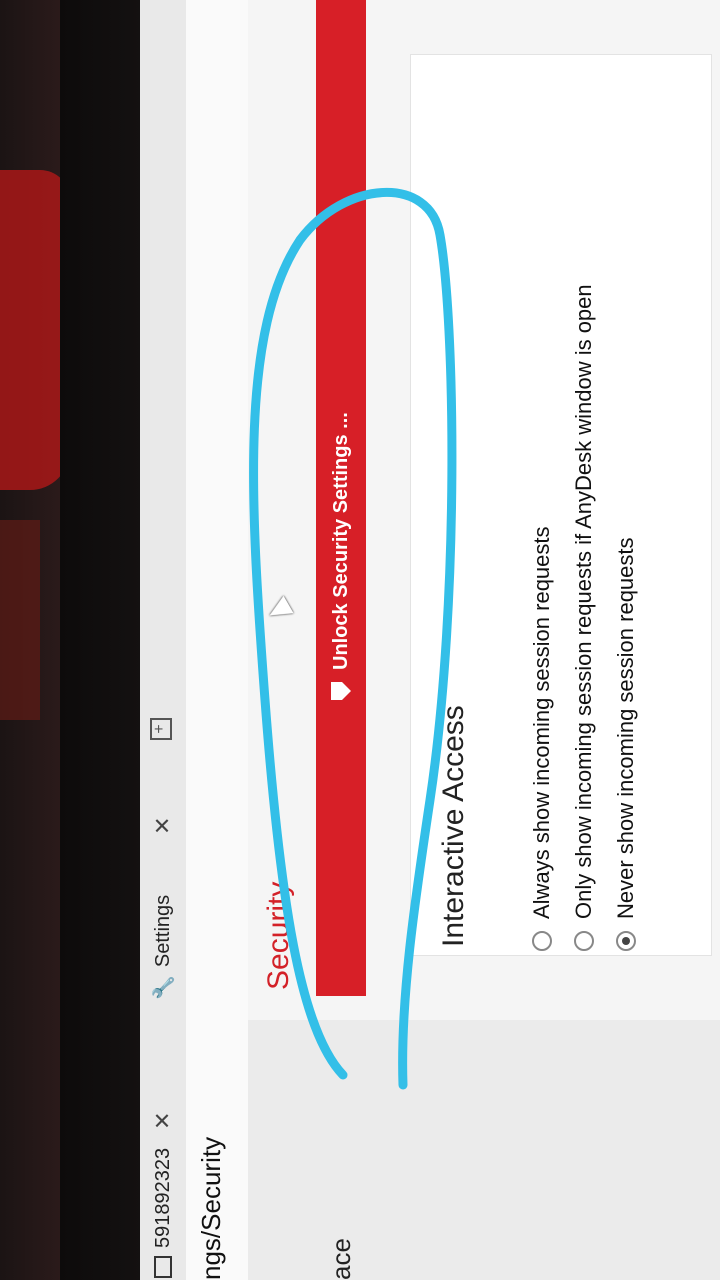  What do you see at coordinates (541, 722) in the screenshot?
I see `radio-label: Always show incoming session requests` at bounding box center [541, 722].